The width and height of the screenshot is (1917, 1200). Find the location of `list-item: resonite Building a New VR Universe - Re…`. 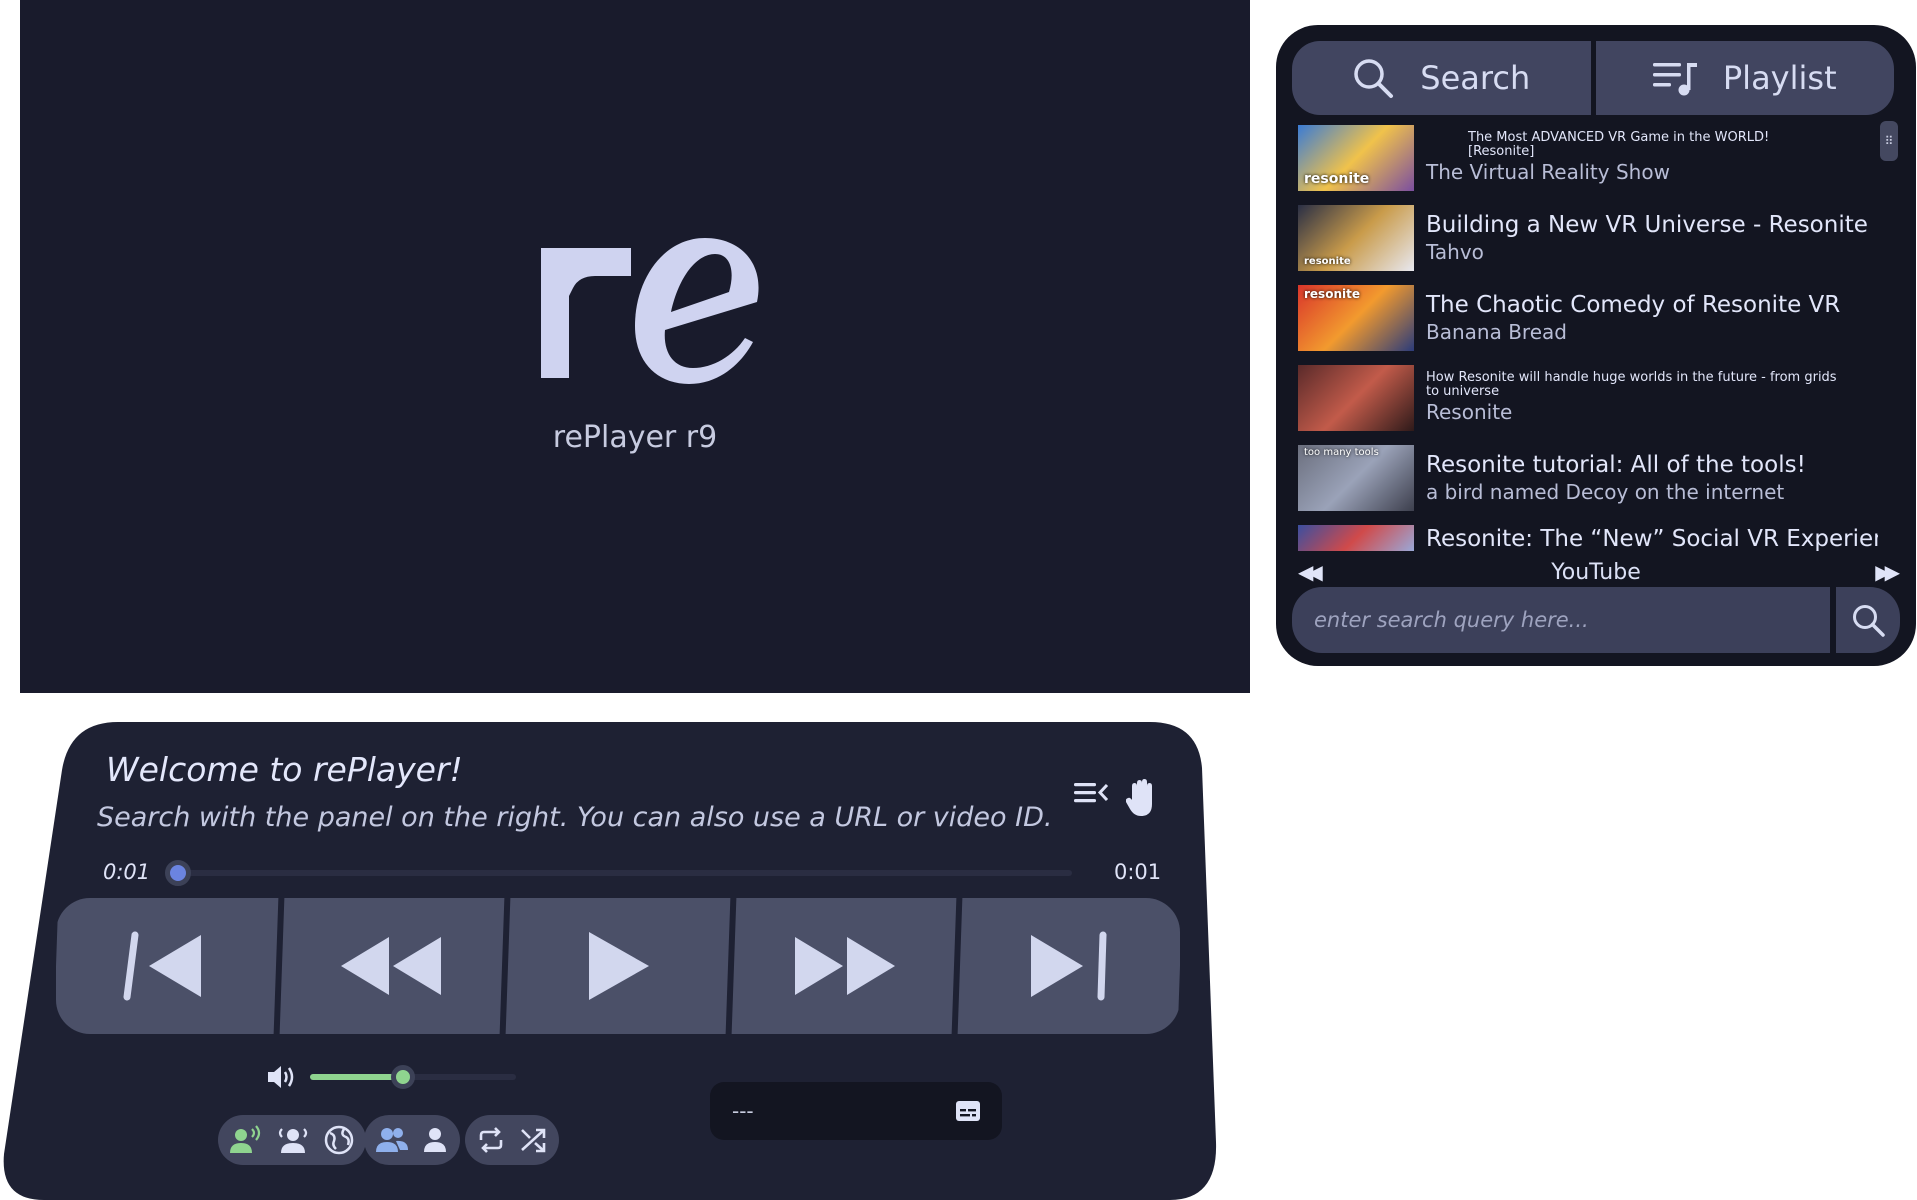

list-item: resonite Building a New VR Universe - Re… is located at coordinates (1588, 238).